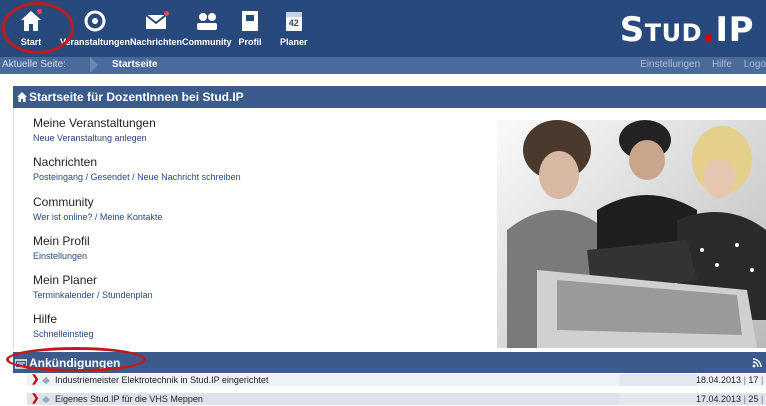  I want to click on calendar-day: 42, so click(293, 23).